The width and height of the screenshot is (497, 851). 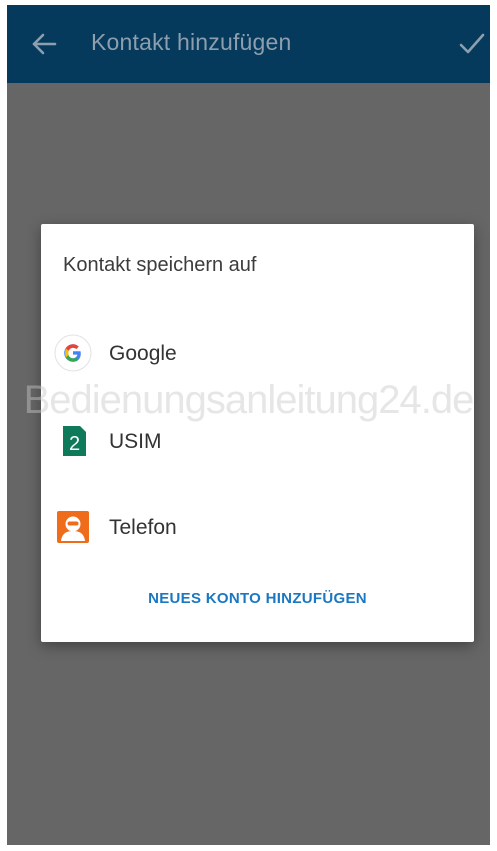 What do you see at coordinates (135, 441) in the screenshot?
I see `option-usim-label: USIM` at bounding box center [135, 441].